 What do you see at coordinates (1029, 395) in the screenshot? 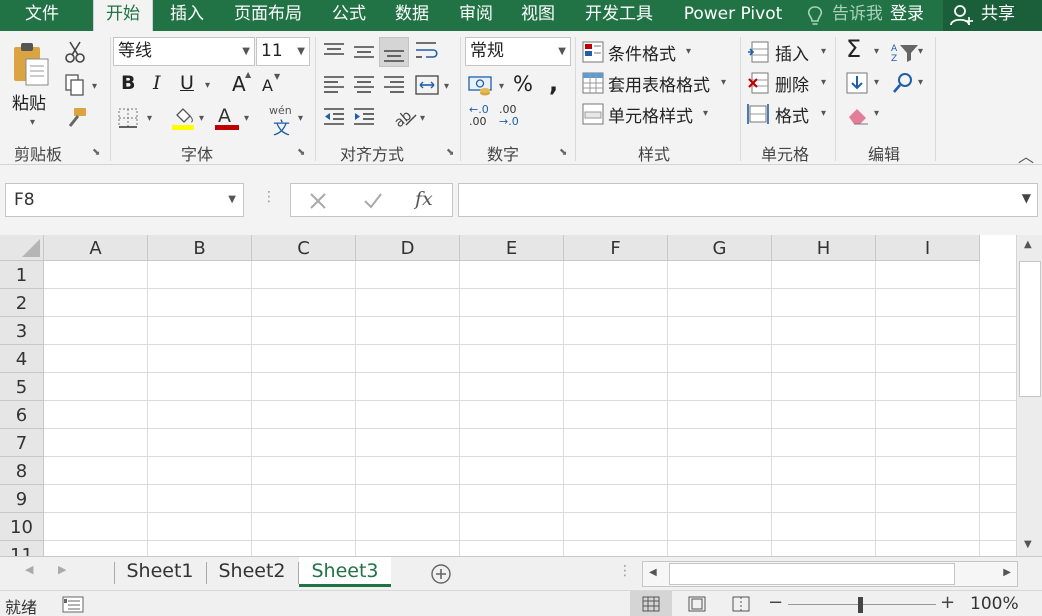
I see `vertical-scrollbar: ▲ ▼` at bounding box center [1029, 395].